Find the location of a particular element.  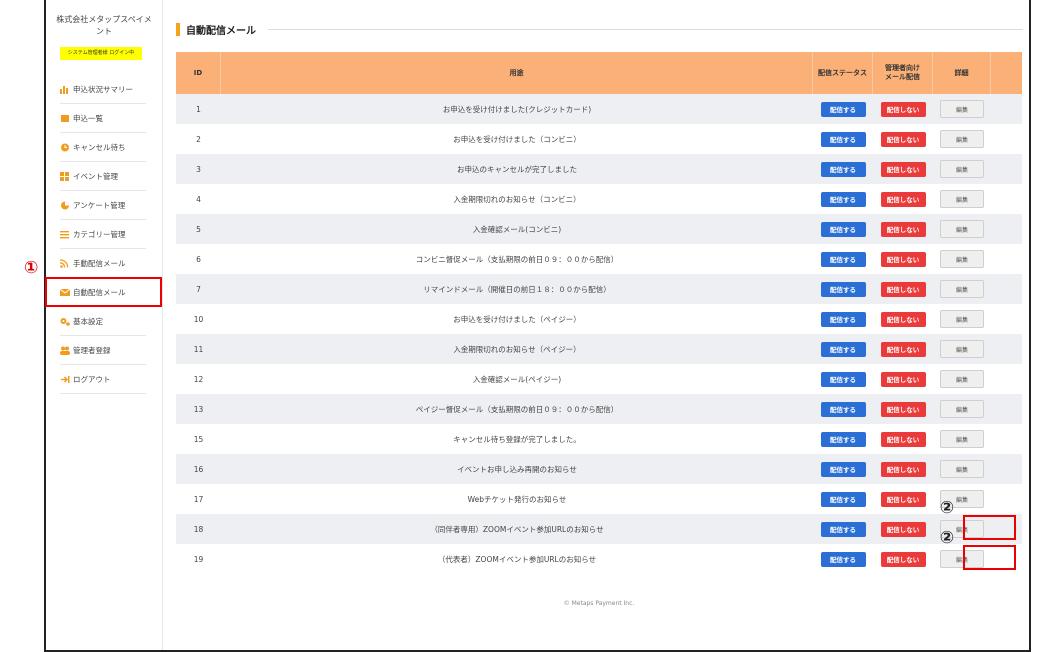

cell-use: （同伴者専用）ZOOMイベント参加URLのお知らせ is located at coordinates (517, 529).